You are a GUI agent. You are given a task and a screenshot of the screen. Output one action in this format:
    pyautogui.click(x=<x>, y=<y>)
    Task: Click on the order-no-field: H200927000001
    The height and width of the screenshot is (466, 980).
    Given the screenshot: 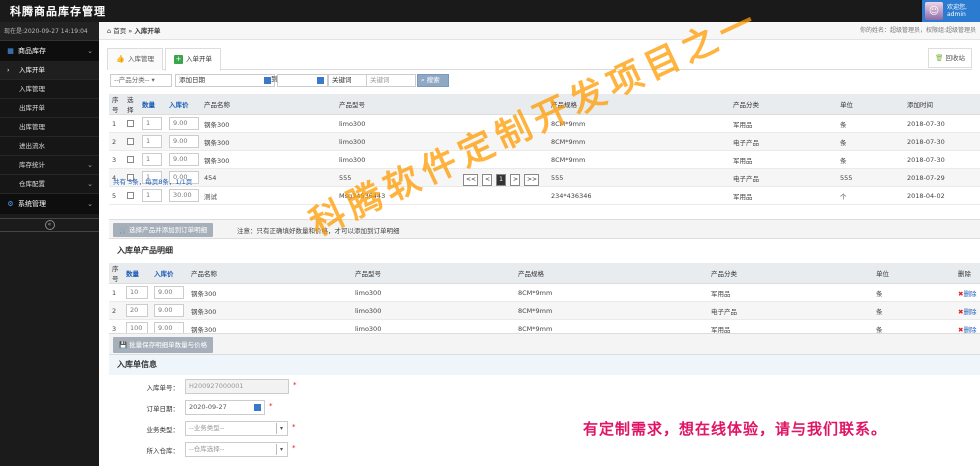 What is the action you would take?
    pyautogui.click(x=237, y=386)
    